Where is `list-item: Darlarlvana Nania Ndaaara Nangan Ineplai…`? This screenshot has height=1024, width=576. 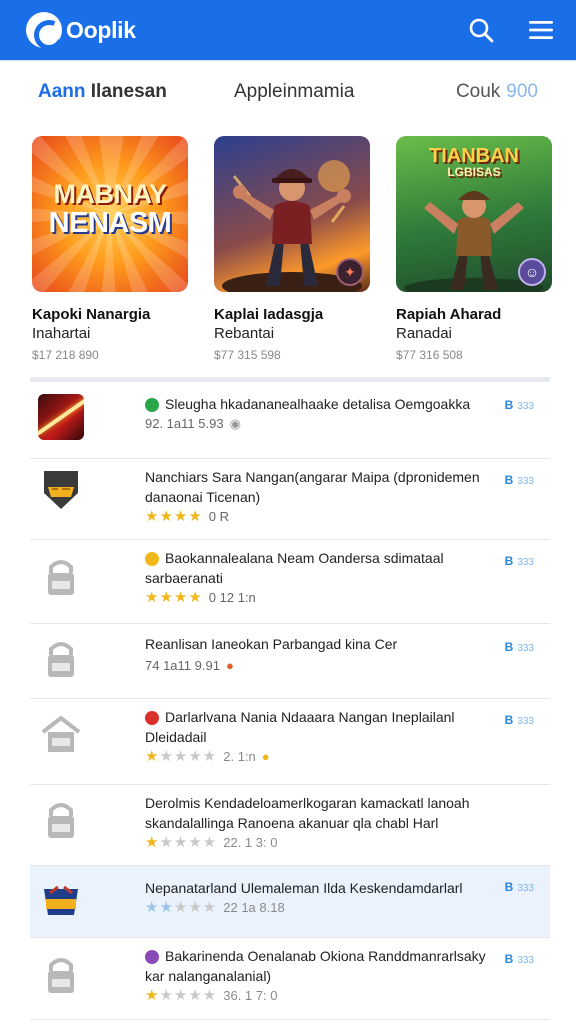
list-item: Darlarlvana Nania Ndaaara Nangan Ineplai… is located at coordinates (290, 742).